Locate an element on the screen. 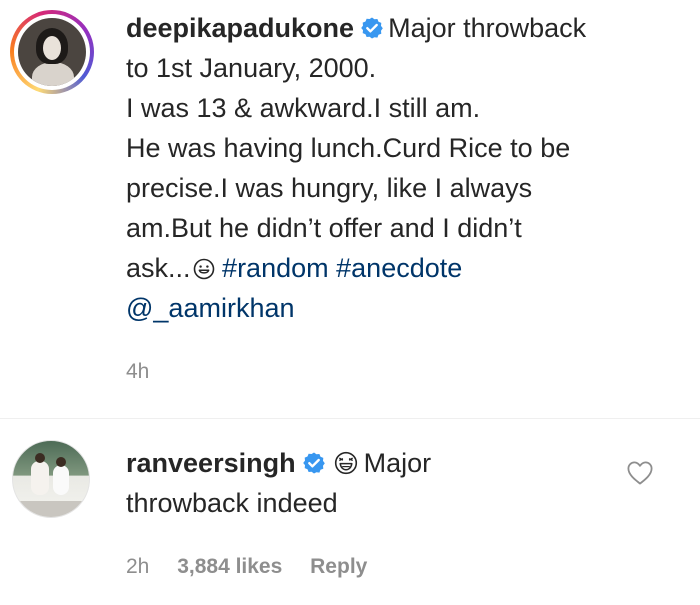  avatar-figure-left is located at coordinates (40, 478).